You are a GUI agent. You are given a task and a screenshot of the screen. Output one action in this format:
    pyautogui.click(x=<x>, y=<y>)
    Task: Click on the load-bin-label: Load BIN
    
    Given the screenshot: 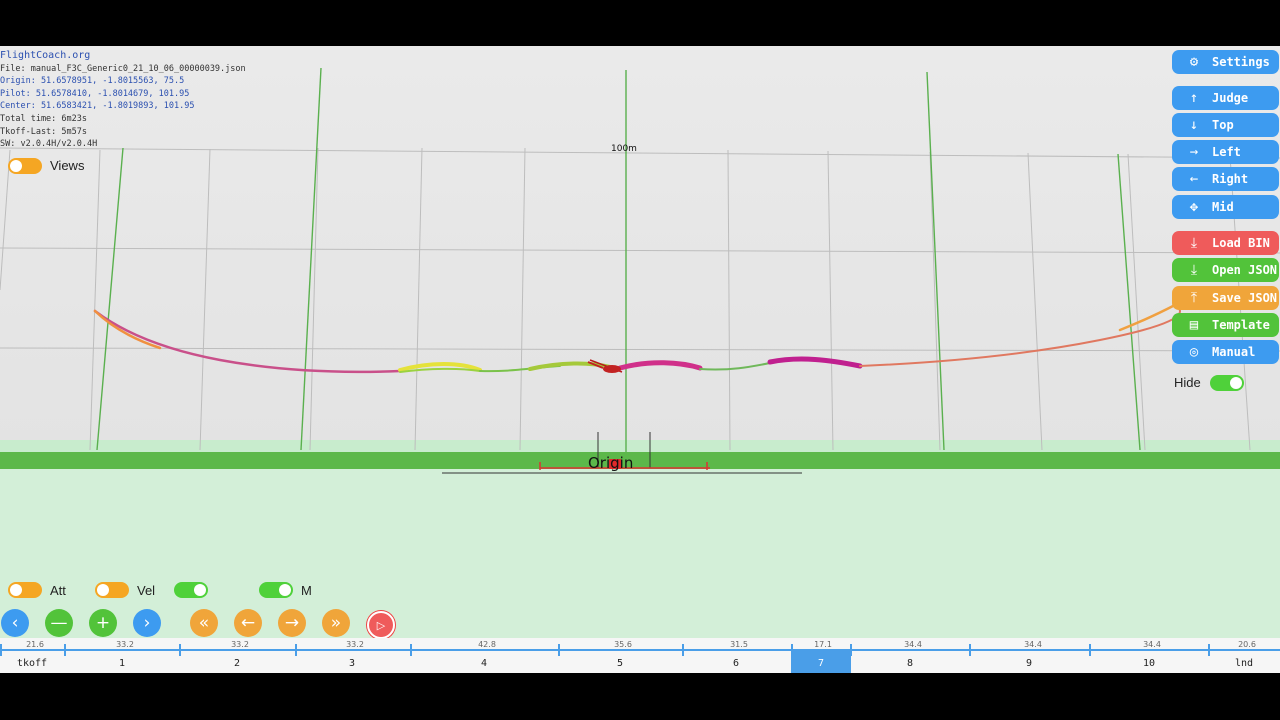 What is the action you would take?
    pyautogui.click(x=1241, y=243)
    